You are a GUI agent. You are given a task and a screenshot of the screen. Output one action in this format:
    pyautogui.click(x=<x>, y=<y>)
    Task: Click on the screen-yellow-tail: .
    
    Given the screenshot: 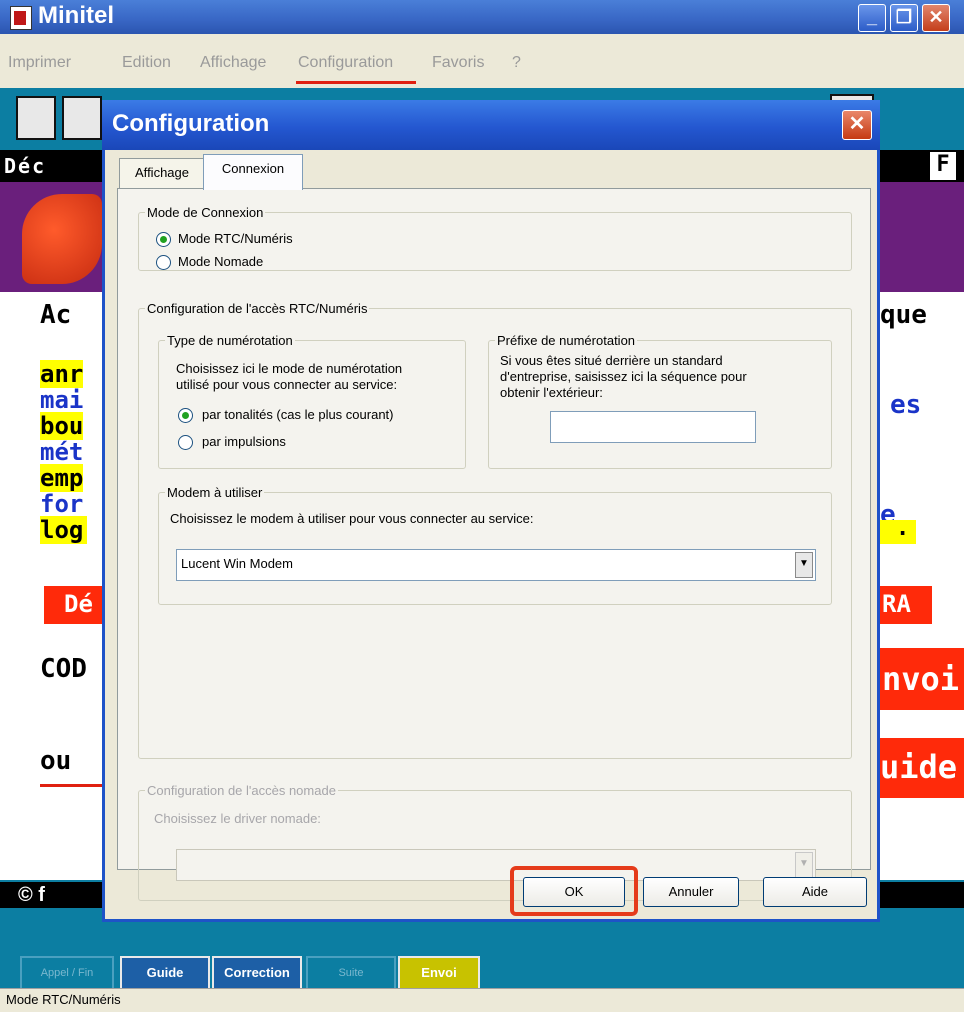 What is the action you would take?
    pyautogui.click(x=898, y=530)
    